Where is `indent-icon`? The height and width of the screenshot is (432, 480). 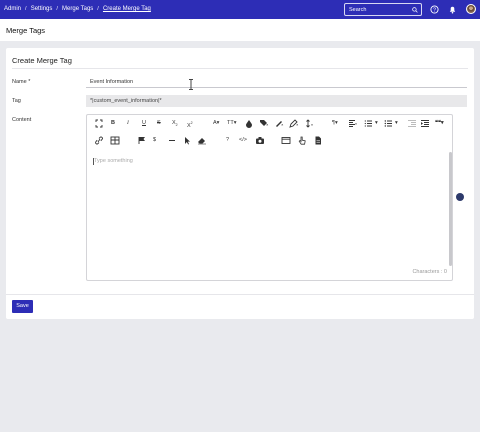
indent-icon is located at coordinates (425, 123).